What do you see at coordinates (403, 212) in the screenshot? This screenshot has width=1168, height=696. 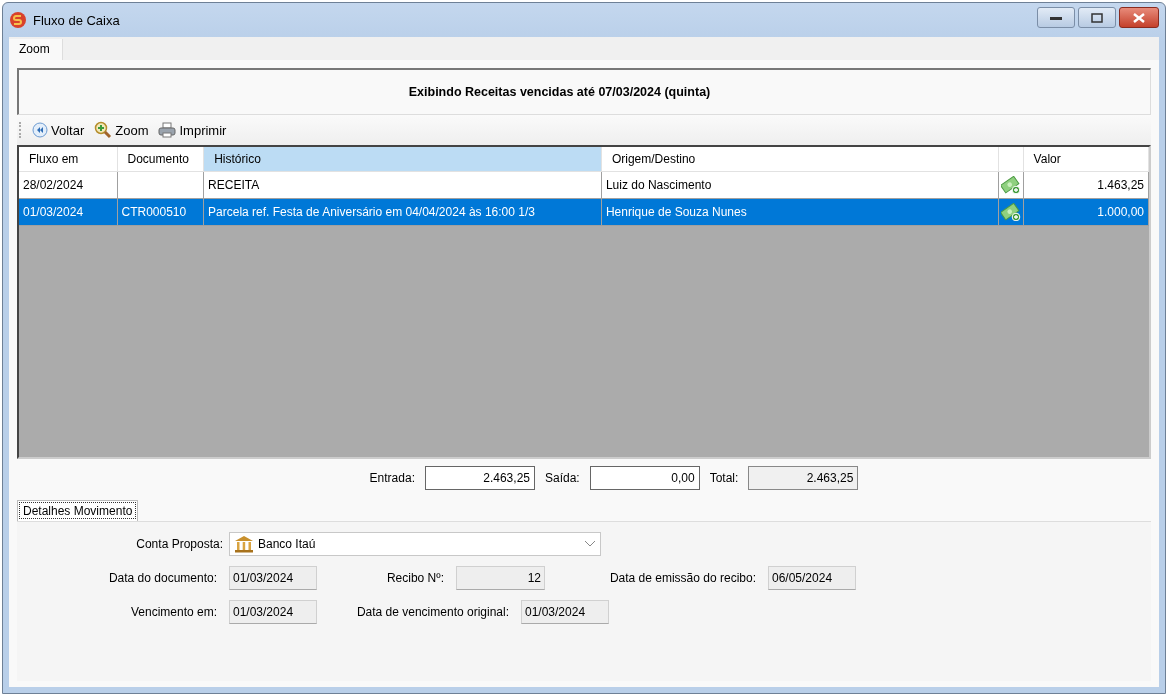 I see `table-cell: Parcela ref. Festa de Aniversário em 04/04/2024 às 16:00 1/3` at bounding box center [403, 212].